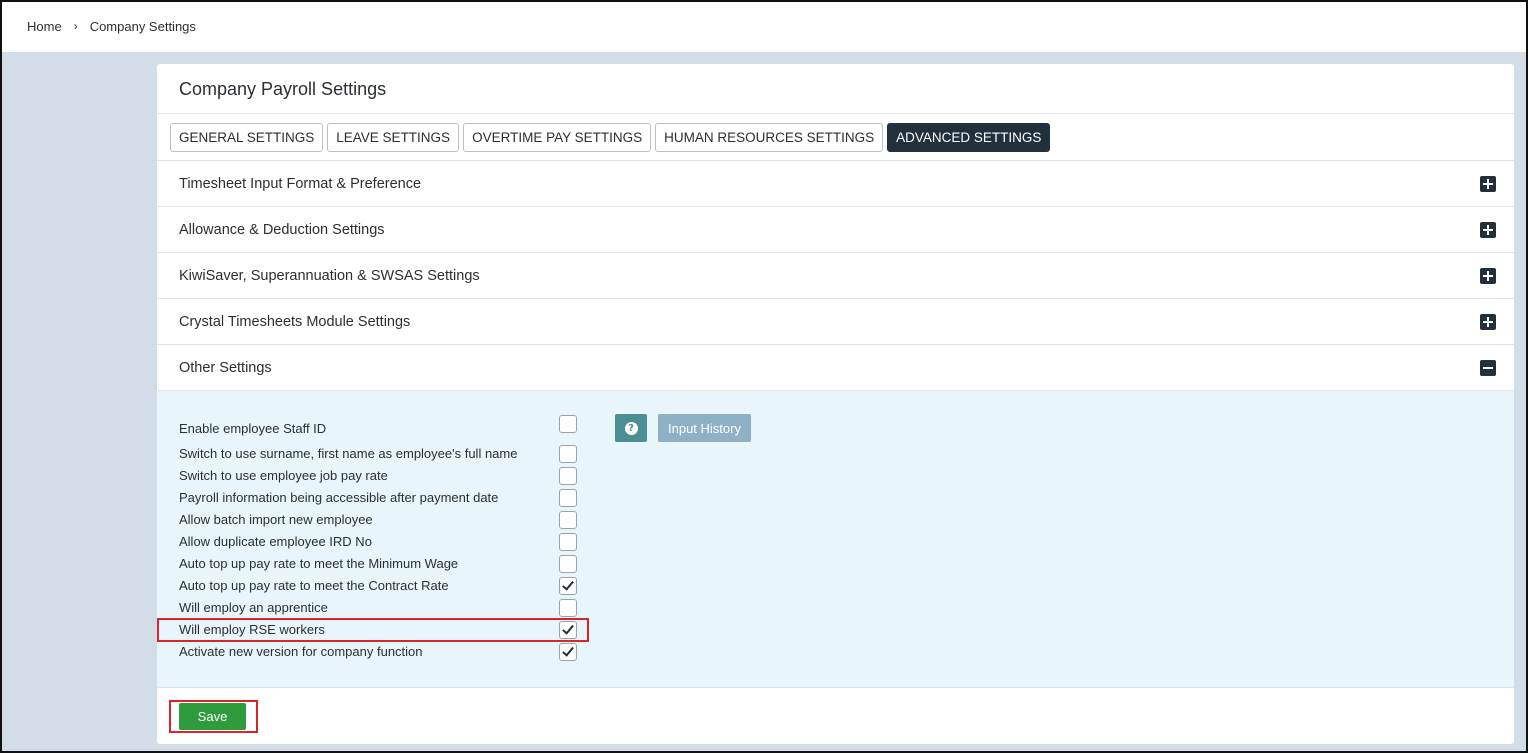  I want to click on breadcrumb: Home › Company Settings, so click(764, 26).